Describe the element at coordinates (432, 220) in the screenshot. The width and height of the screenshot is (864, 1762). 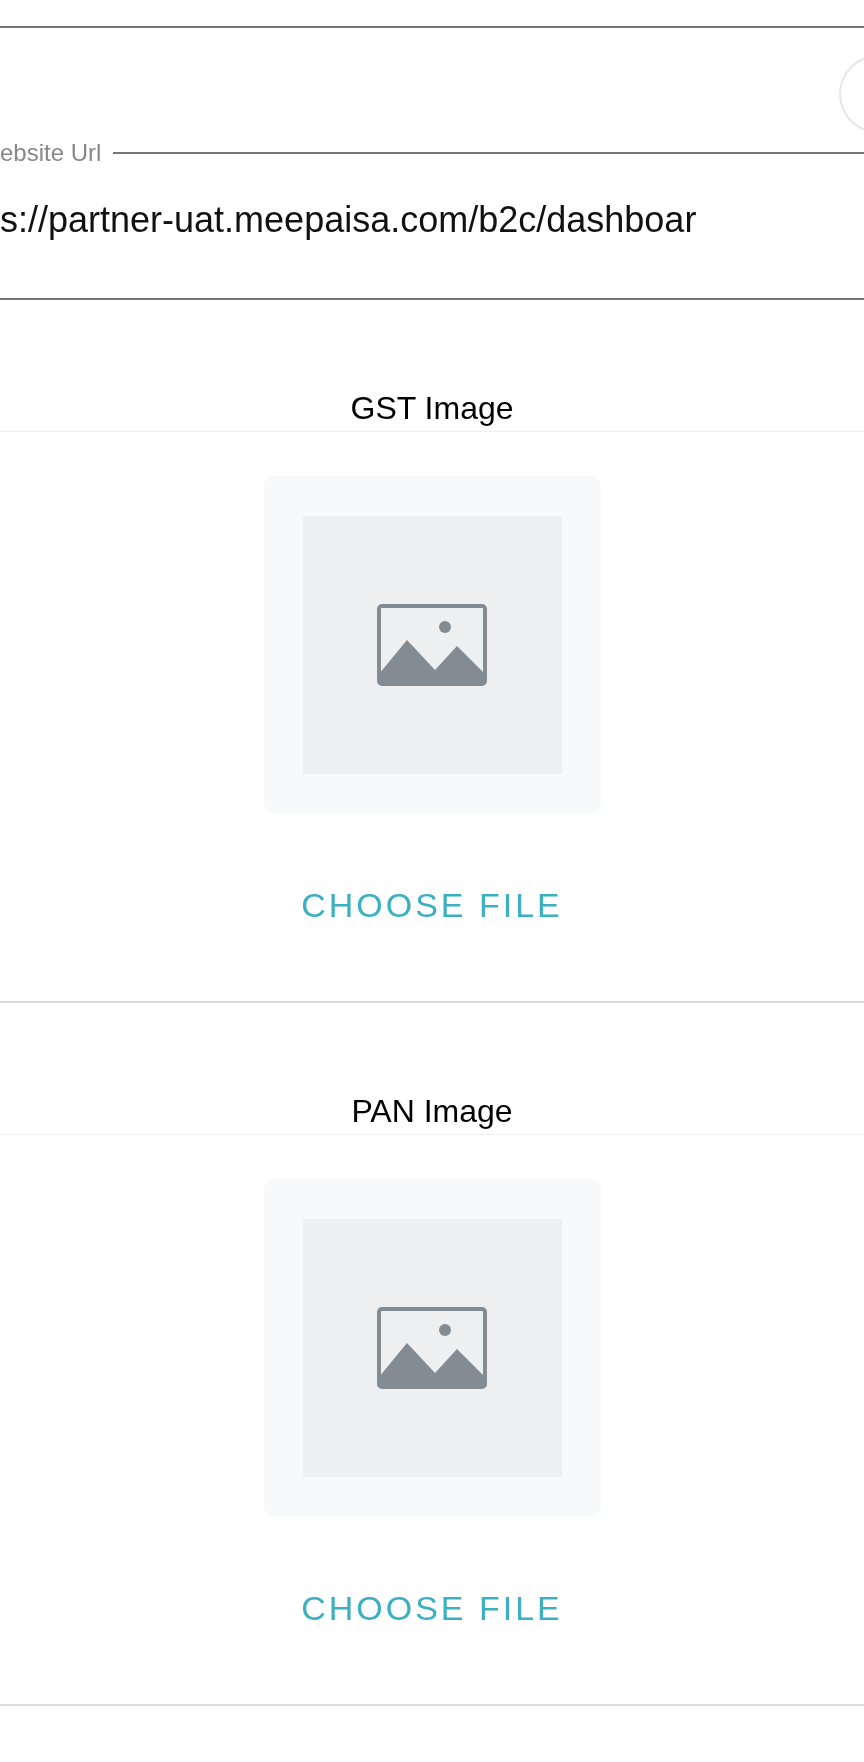
I see `website-url-field: s://partner-uat.meepaisa.com/b2c/dashboar` at that location.